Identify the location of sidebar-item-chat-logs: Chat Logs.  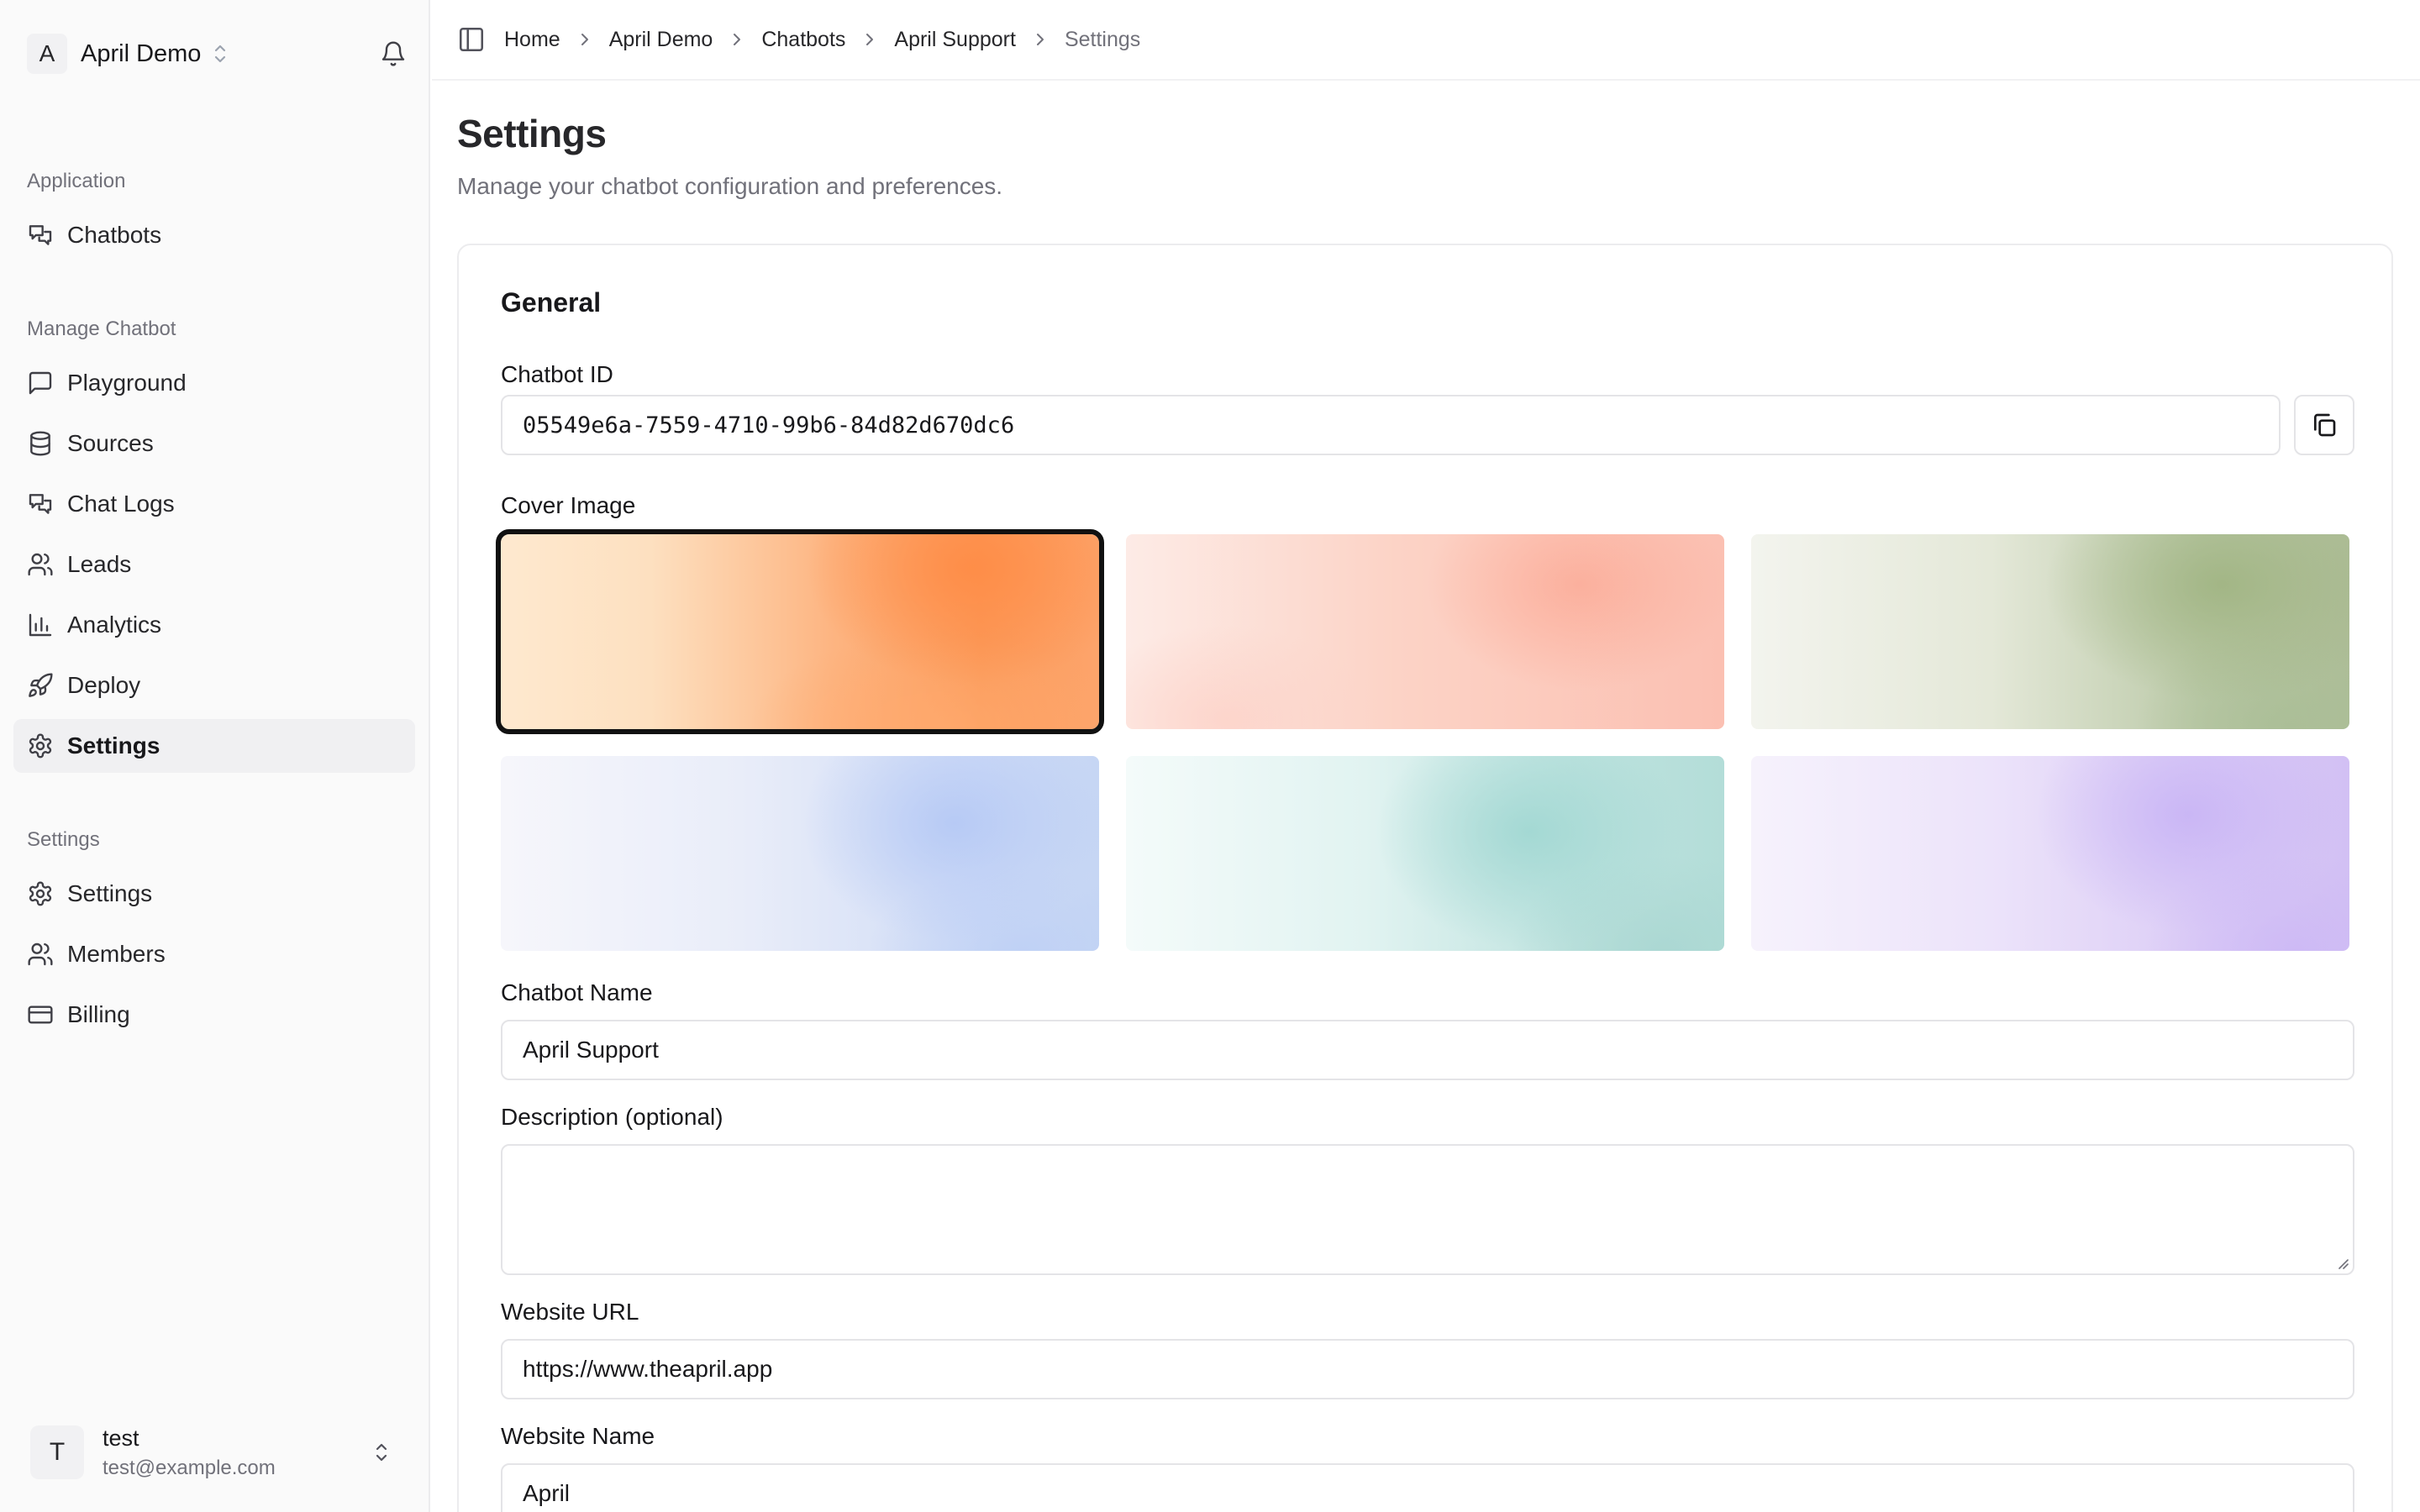
(214, 504).